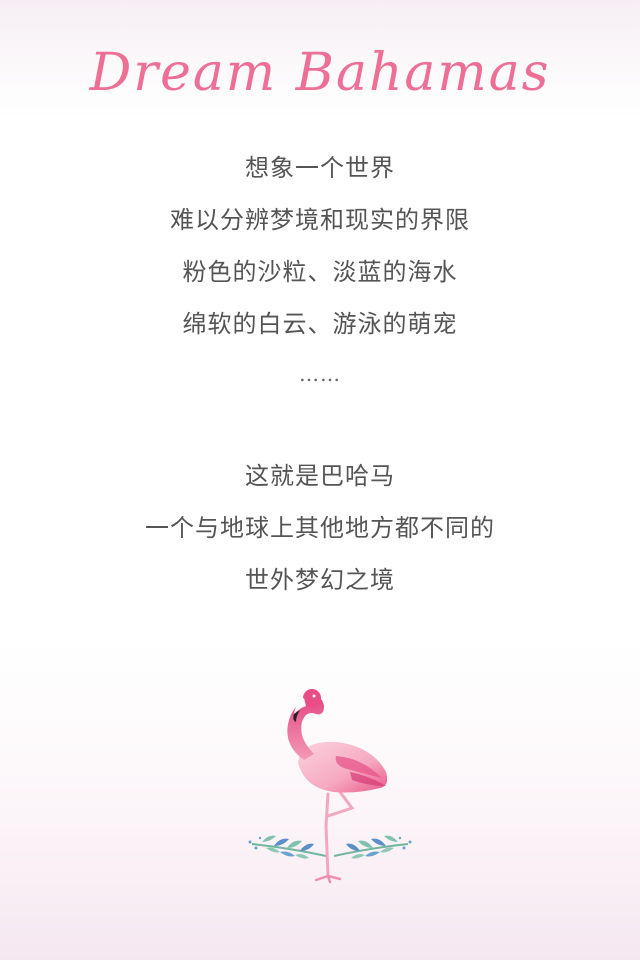 The width and height of the screenshot is (640, 960). What do you see at coordinates (320, 324) in the screenshot?
I see `poem-line: 绵软的白云、游泳的萌宠` at bounding box center [320, 324].